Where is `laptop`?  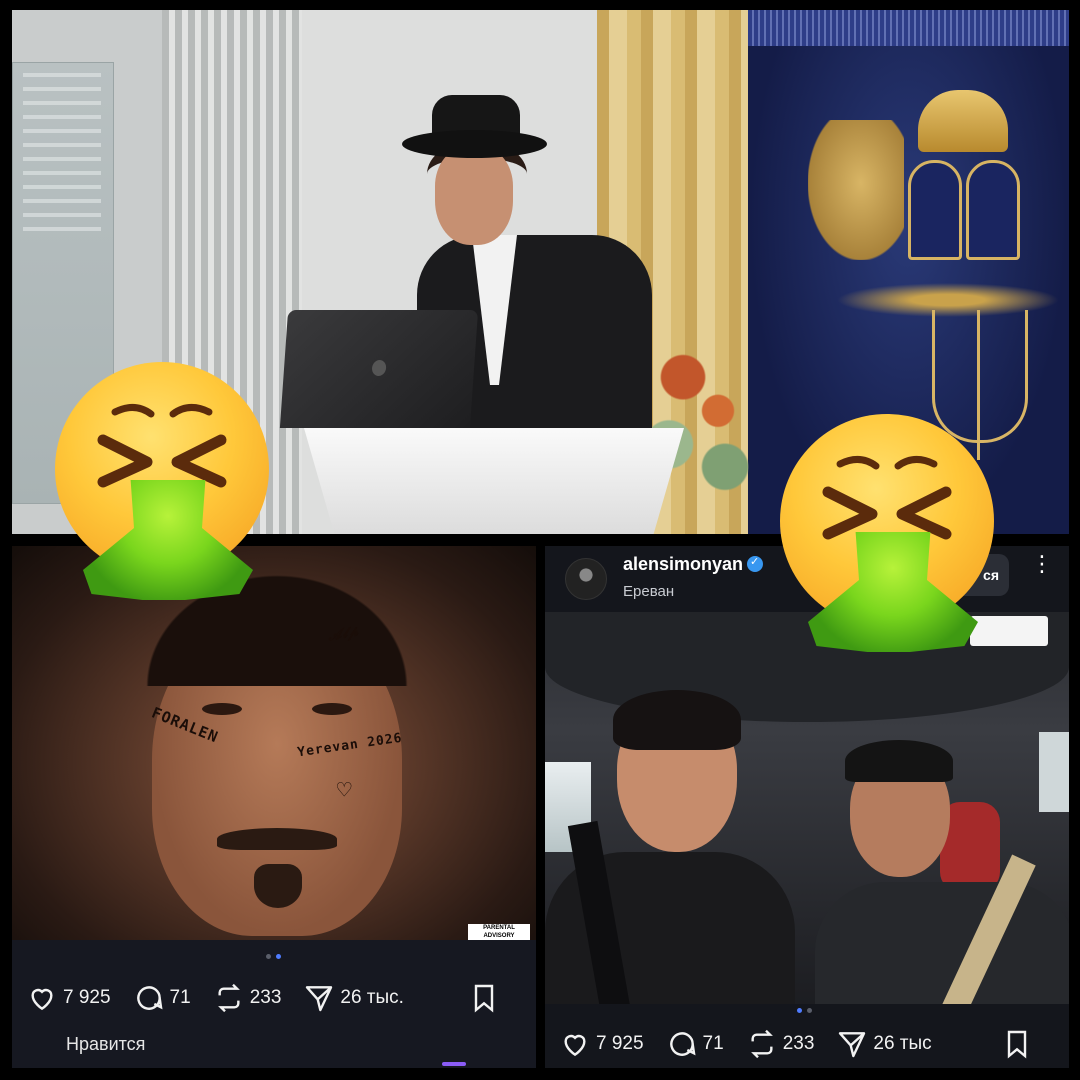
laptop is located at coordinates (379, 369).